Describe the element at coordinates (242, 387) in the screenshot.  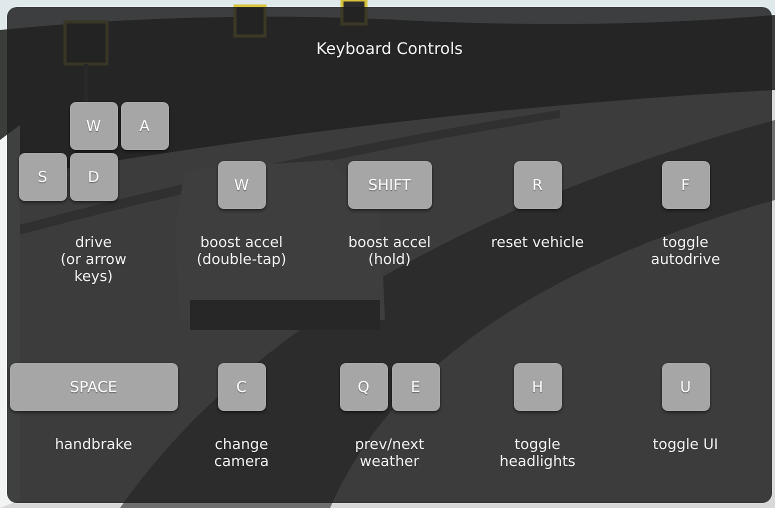
I see `keyboard-key: C` at that location.